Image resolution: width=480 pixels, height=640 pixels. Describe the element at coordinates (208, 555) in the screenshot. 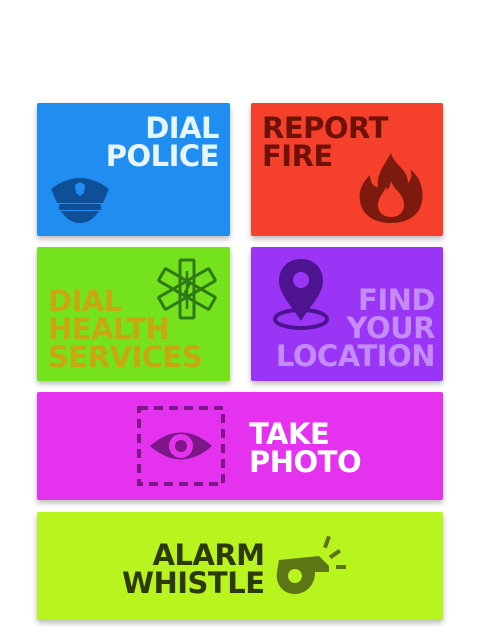

I see `alarm-whistle-line1: ALARM` at that location.